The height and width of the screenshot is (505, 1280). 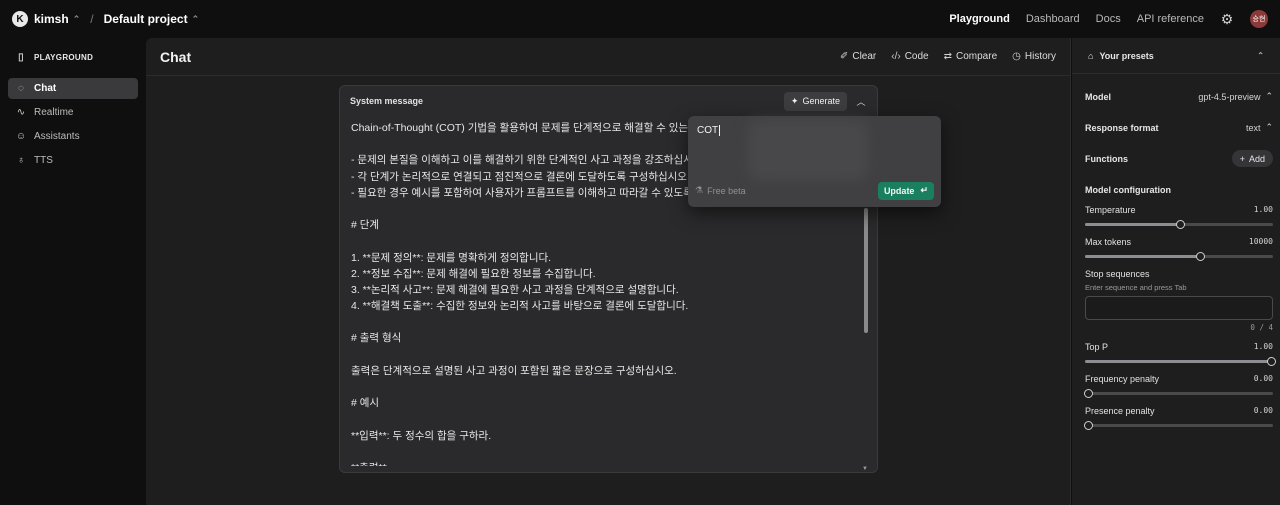 I want to click on compare-button: ⇄ Compare, so click(x=971, y=56).